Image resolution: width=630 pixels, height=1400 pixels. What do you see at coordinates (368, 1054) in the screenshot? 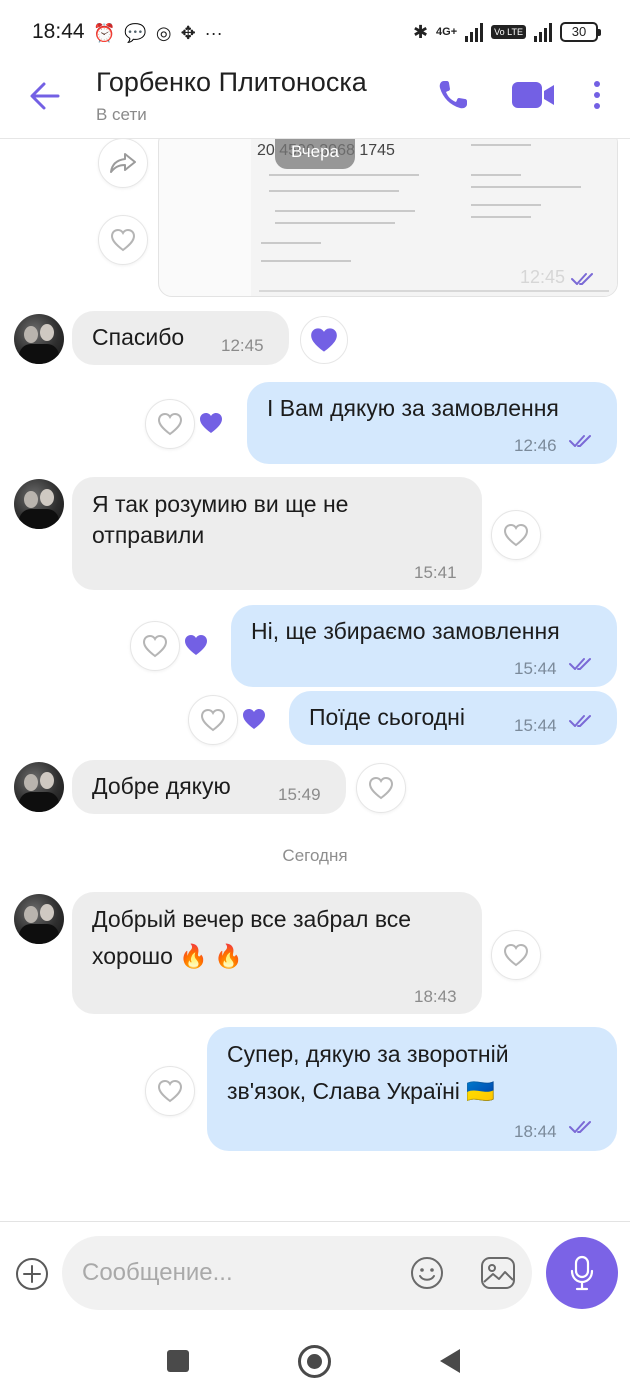
I see `message-text: Супер, дякую за зворотній` at bounding box center [368, 1054].